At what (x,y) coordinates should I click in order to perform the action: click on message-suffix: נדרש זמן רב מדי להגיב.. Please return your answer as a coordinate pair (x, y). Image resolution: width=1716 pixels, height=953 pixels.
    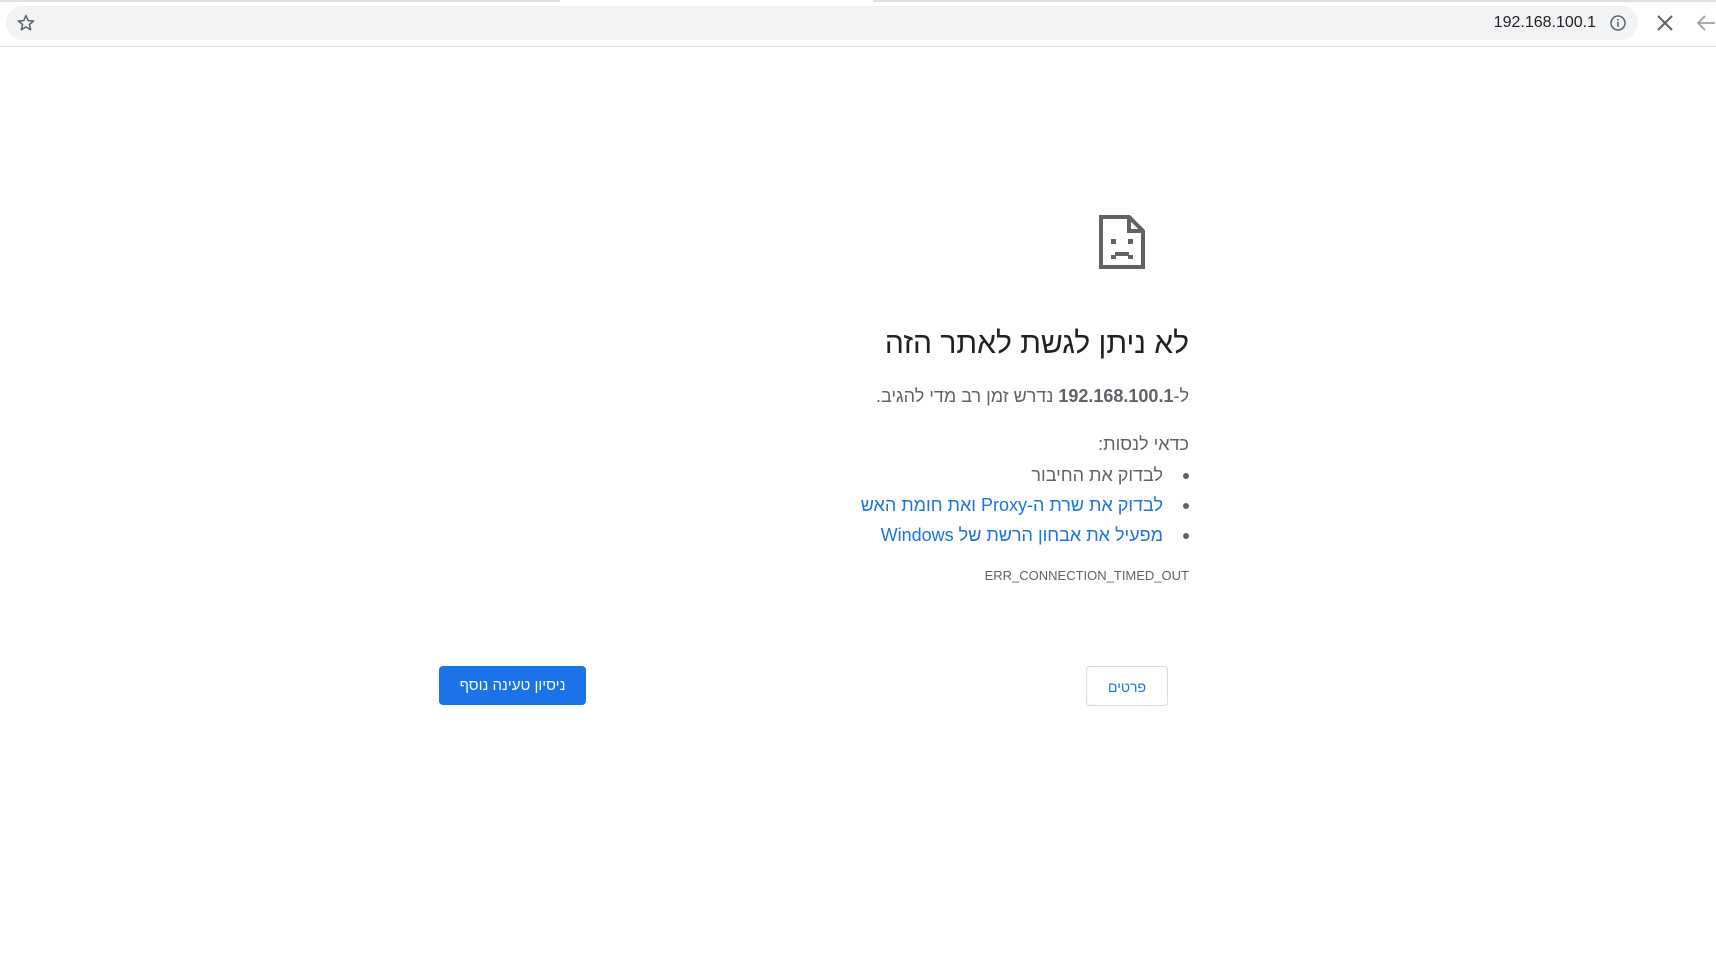
    Looking at the image, I should click on (967, 396).